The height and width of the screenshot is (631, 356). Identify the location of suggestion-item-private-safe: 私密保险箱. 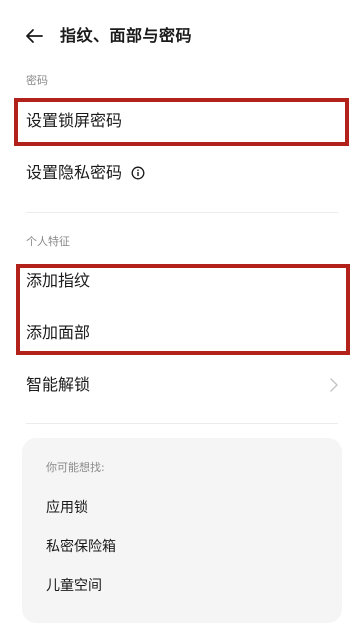
(81, 547).